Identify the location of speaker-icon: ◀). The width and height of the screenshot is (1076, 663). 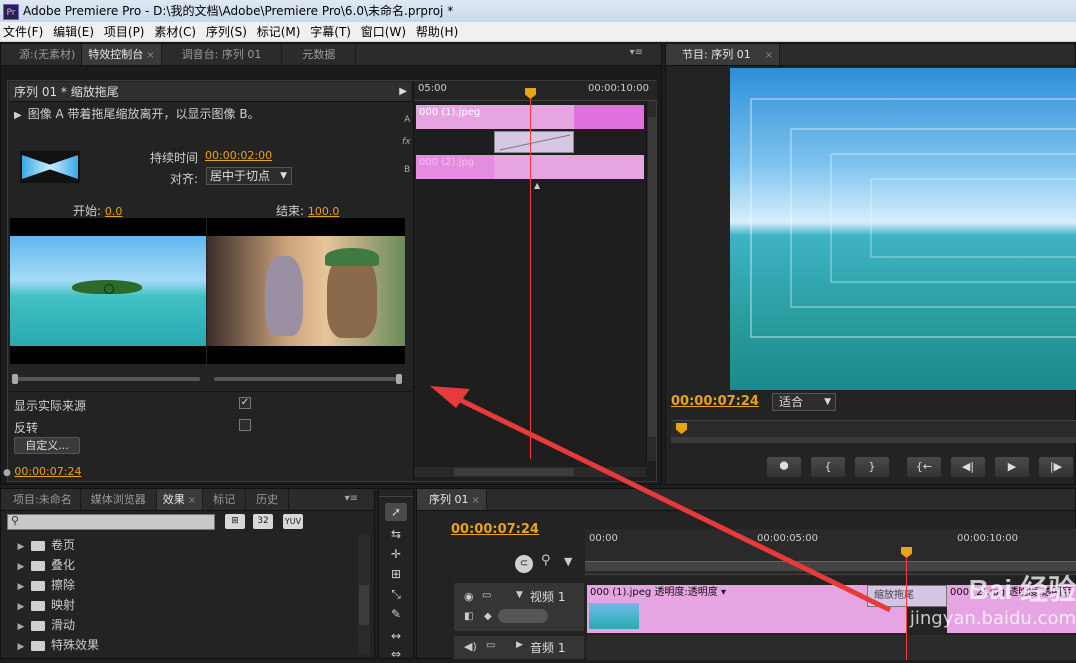
(470, 646).